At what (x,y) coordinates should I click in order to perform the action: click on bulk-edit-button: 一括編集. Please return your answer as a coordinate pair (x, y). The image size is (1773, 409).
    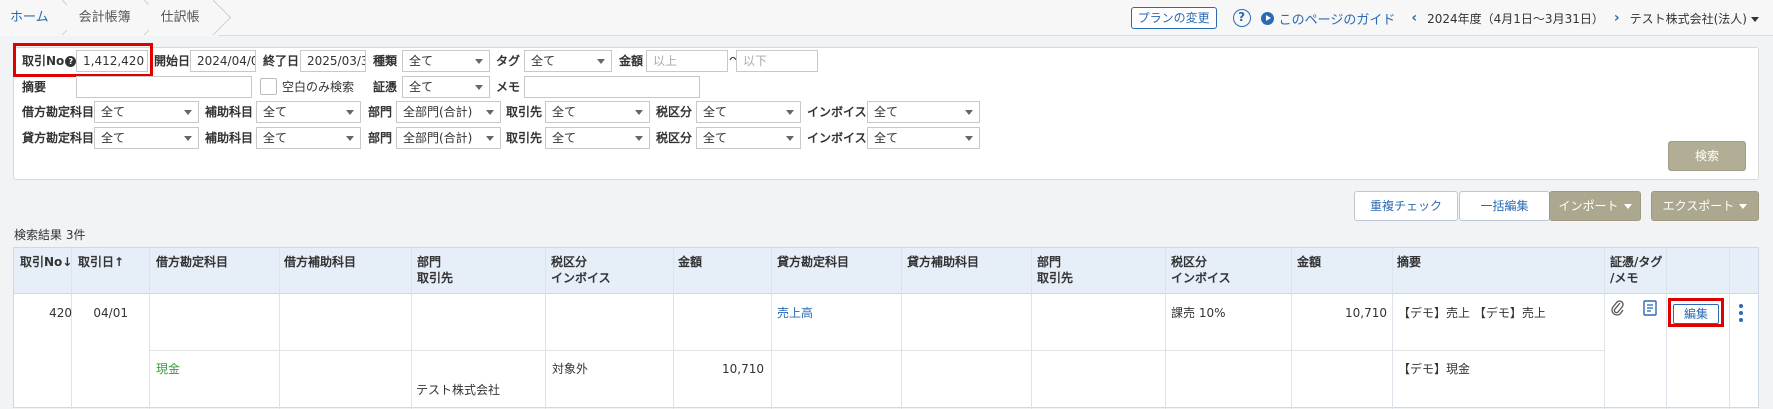
    Looking at the image, I should click on (1504, 206).